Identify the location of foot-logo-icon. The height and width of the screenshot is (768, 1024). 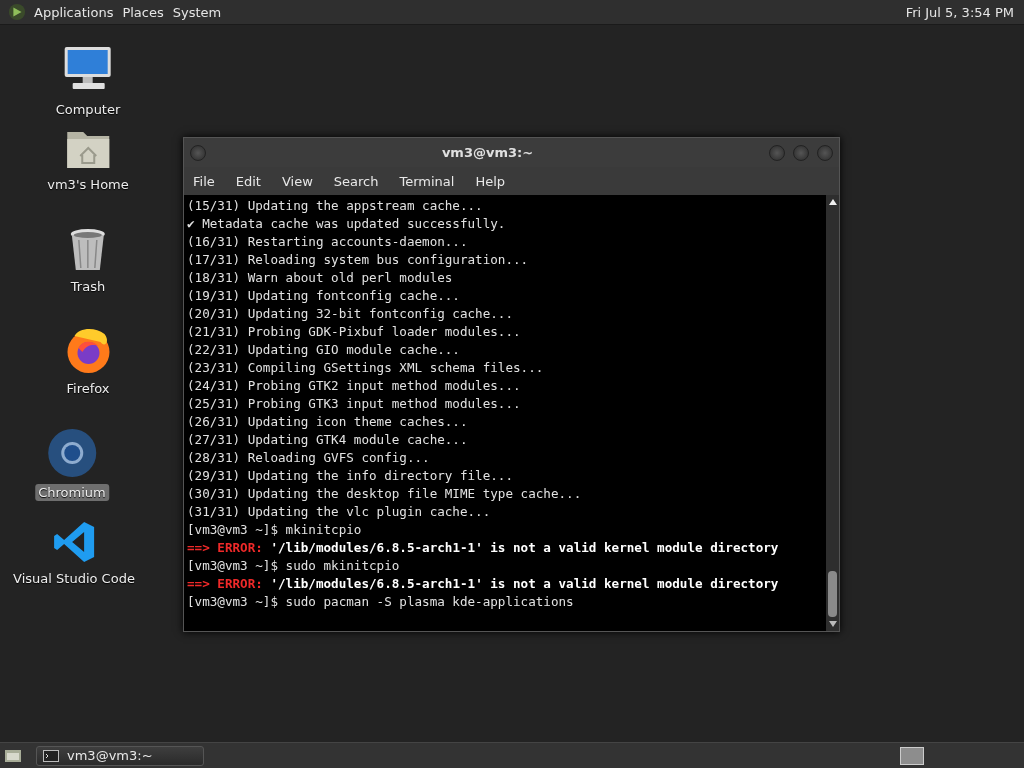
(17, 12).